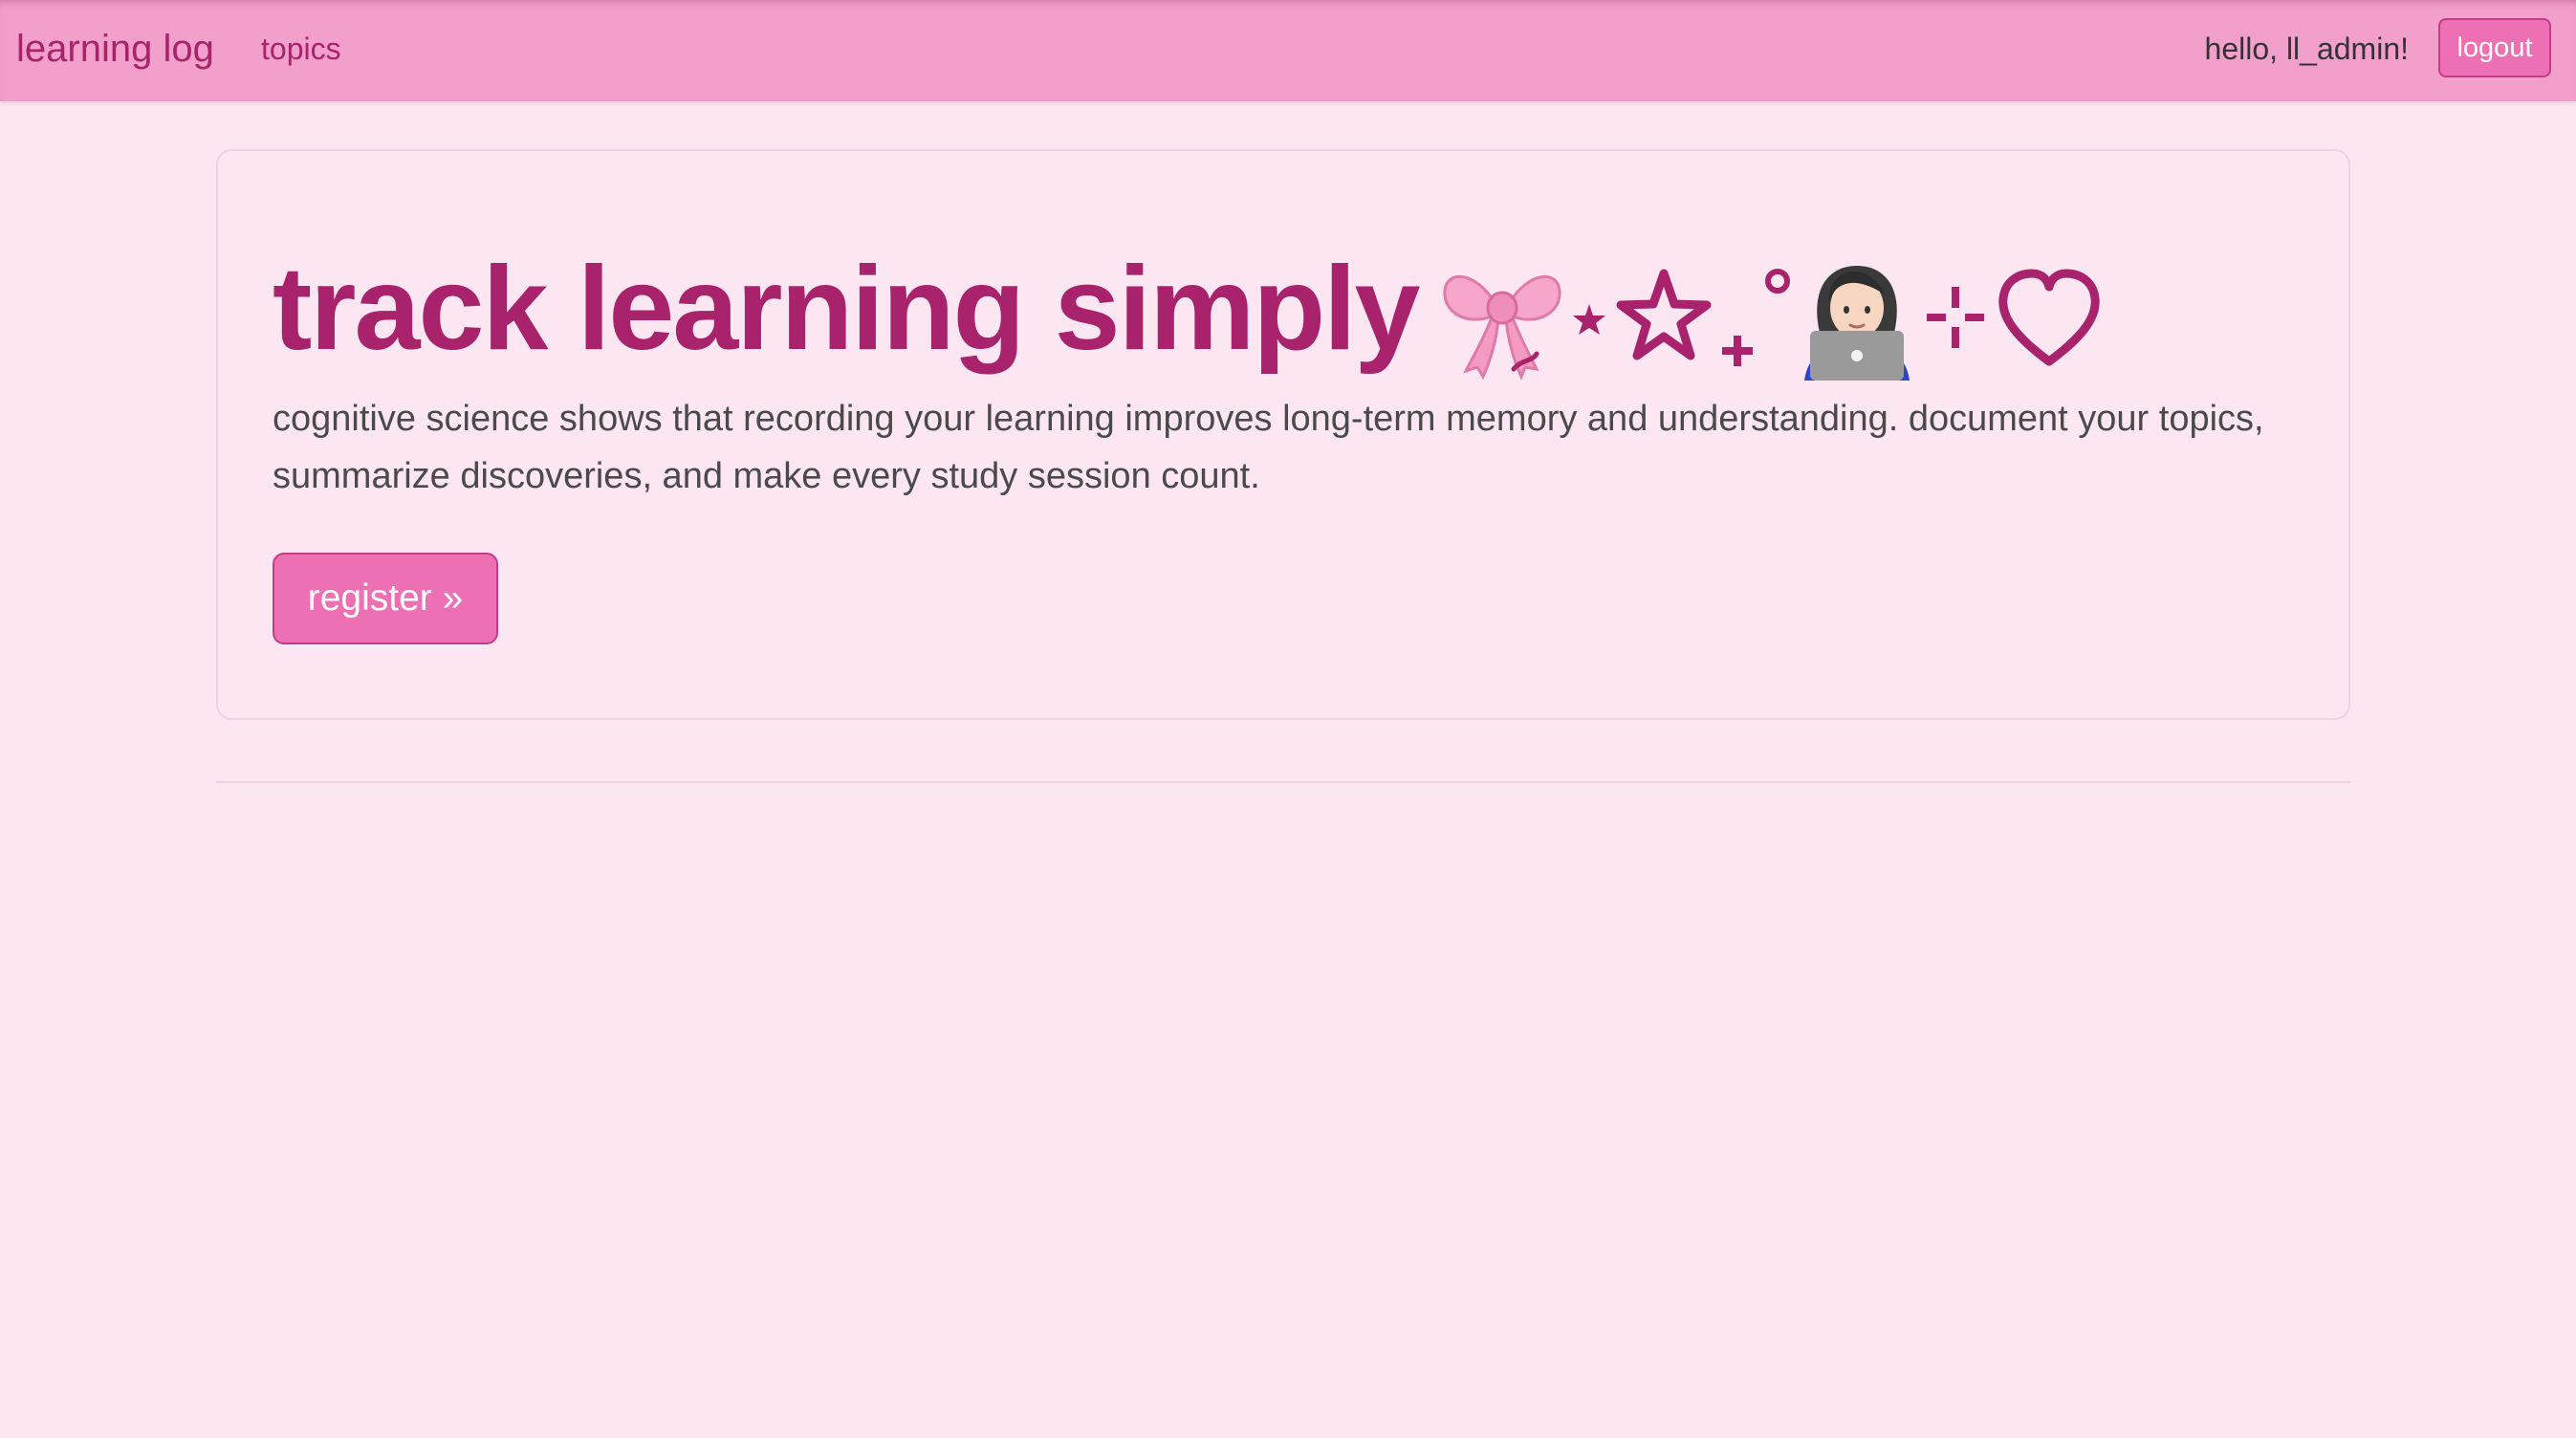  What do you see at coordinates (2049, 317) in the screenshot?
I see `heart-outline-icon` at bounding box center [2049, 317].